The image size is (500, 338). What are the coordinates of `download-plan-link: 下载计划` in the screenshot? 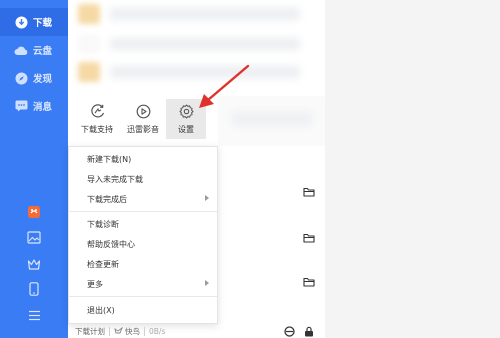 It's located at (90, 331).